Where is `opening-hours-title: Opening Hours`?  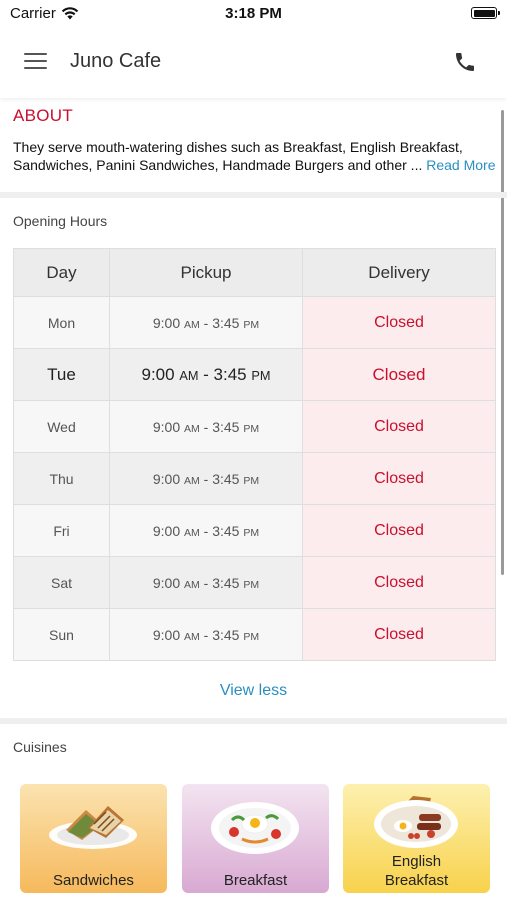
opening-hours-title: Opening Hours is located at coordinates (60, 221).